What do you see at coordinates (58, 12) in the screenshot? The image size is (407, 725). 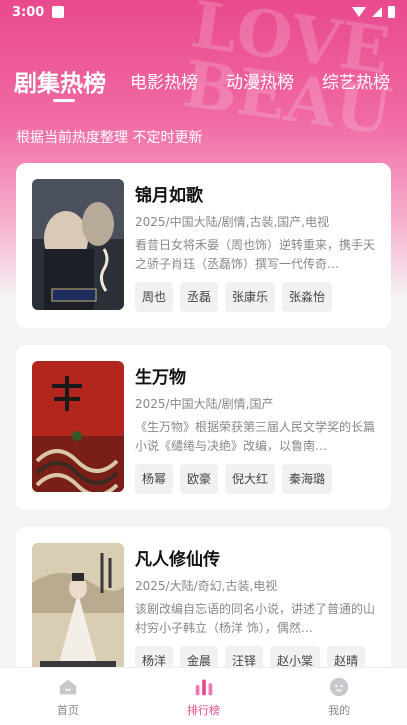 I see `notification-icon` at bounding box center [58, 12].